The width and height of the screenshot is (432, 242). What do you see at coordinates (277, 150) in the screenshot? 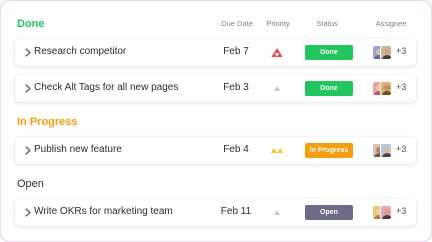
I see `priority-medium-icon` at bounding box center [277, 150].